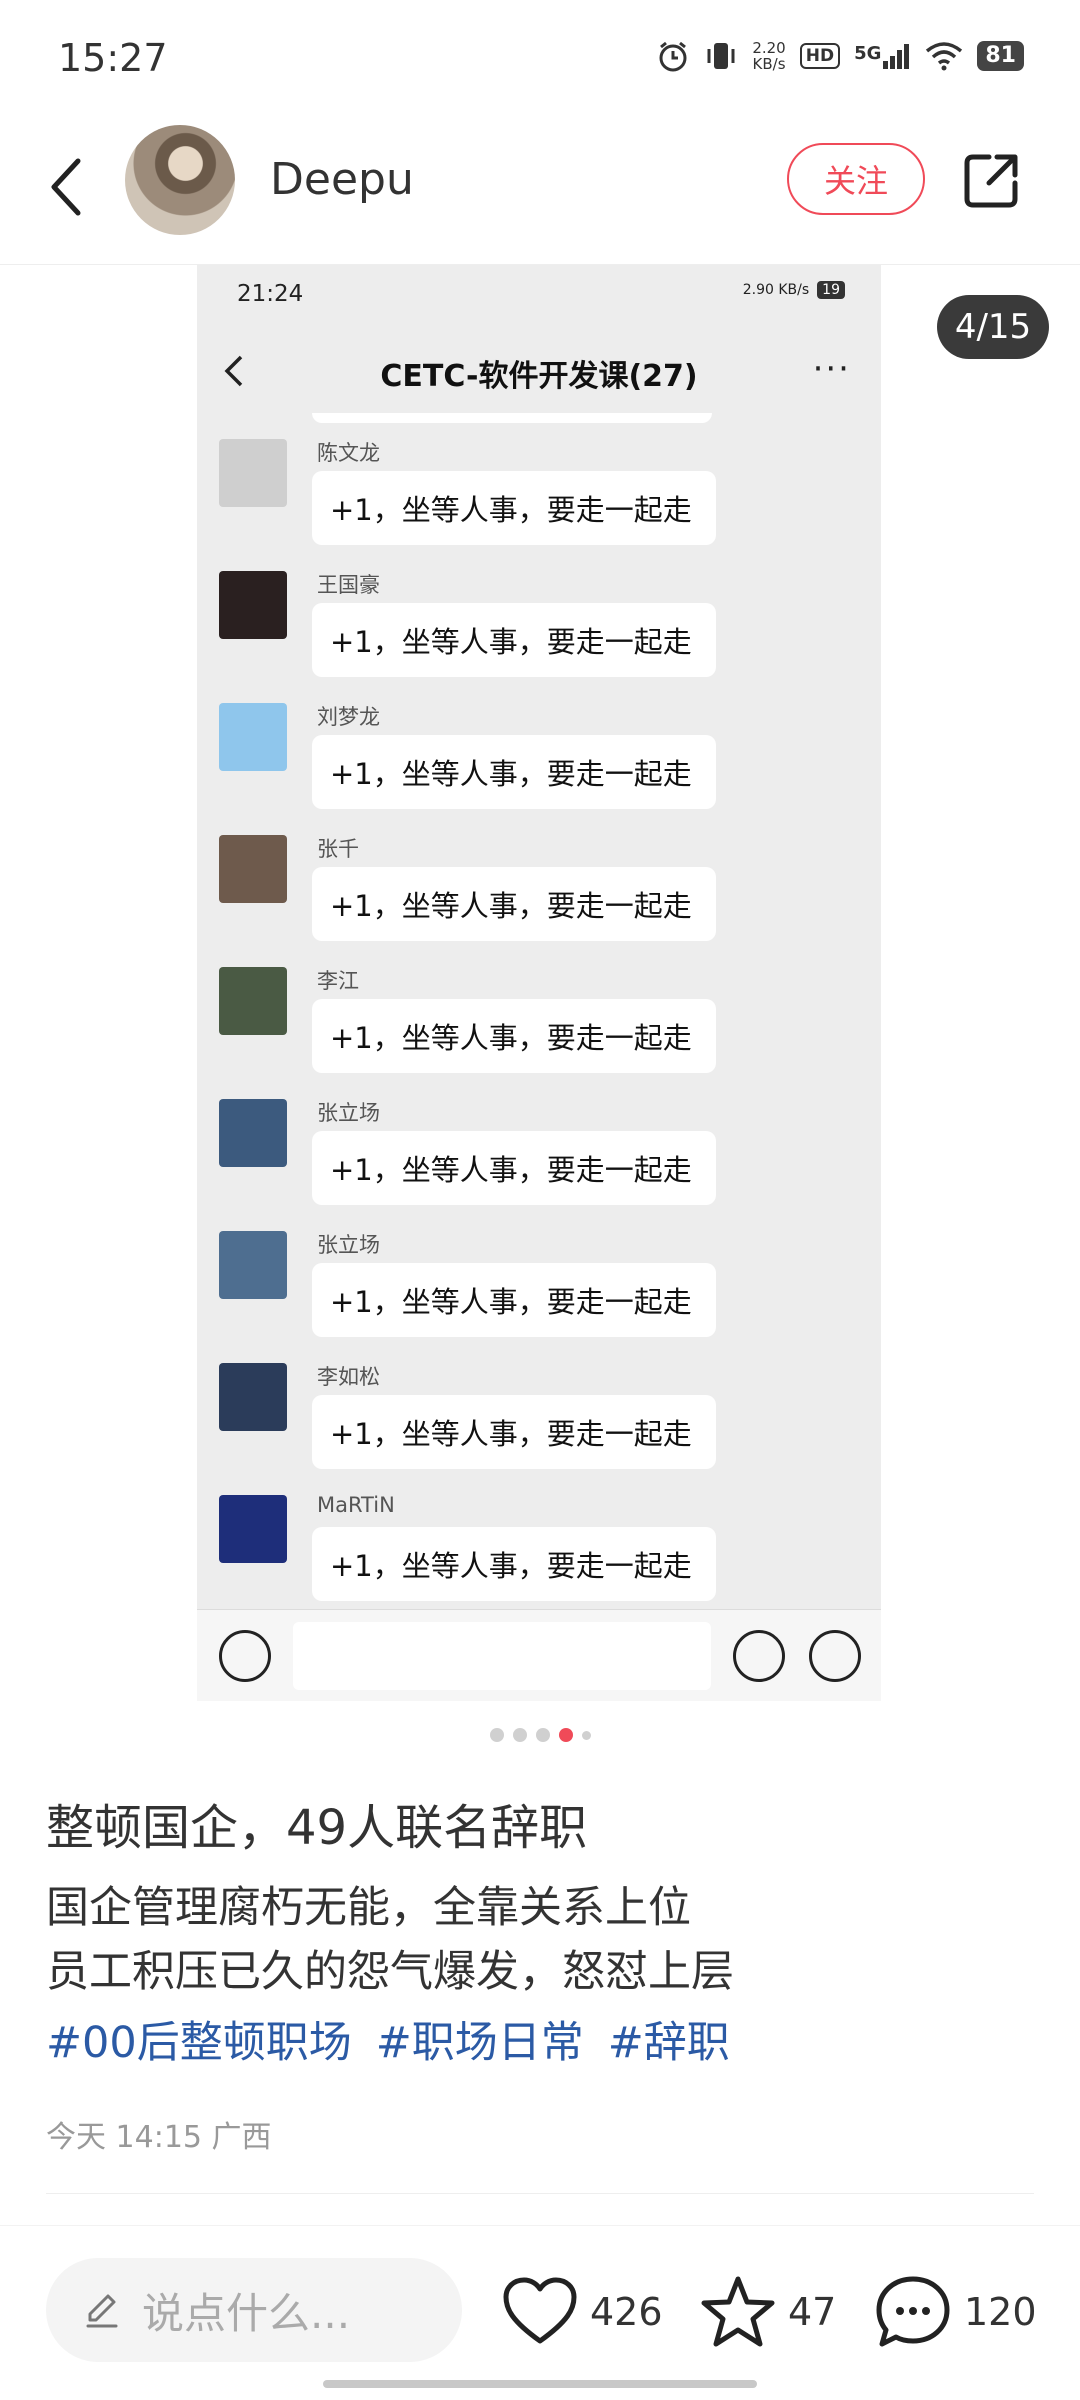 The height and width of the screenshot is (2400, 1080). What do you see at coordinates (180, 180) in the screenshot?
I see `author-avatar` at bounding box center [180, 180].